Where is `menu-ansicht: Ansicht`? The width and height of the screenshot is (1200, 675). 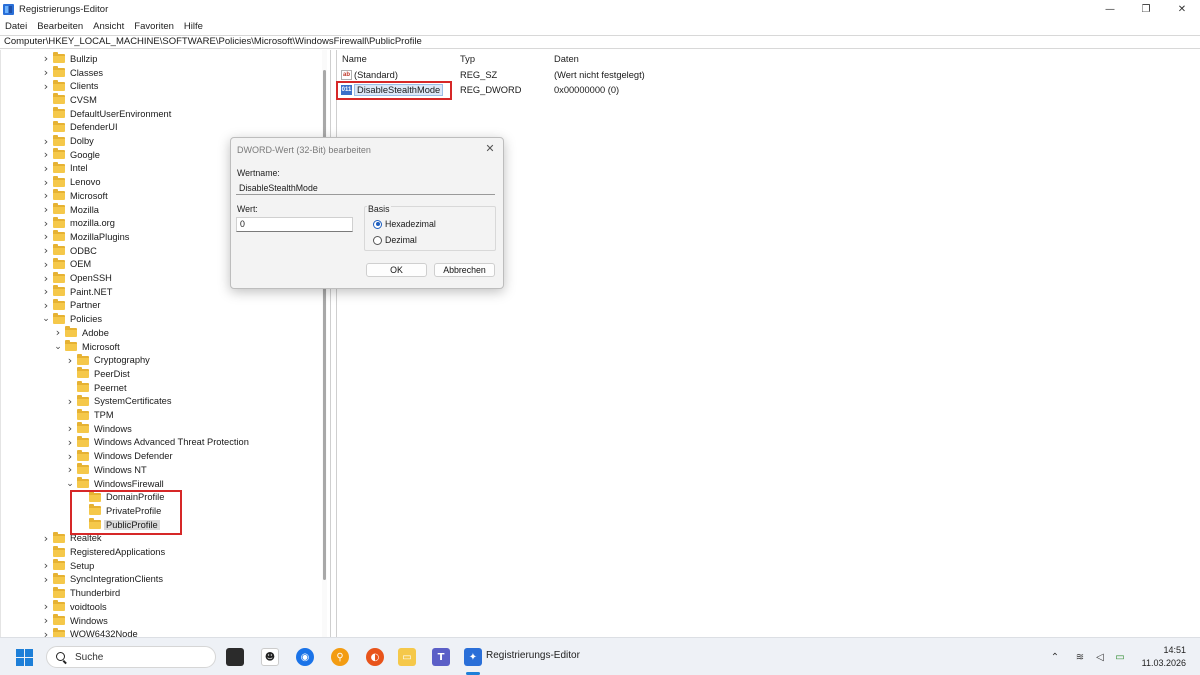 menu-ansicht: Ansicht is located at coordinates (108, 26).